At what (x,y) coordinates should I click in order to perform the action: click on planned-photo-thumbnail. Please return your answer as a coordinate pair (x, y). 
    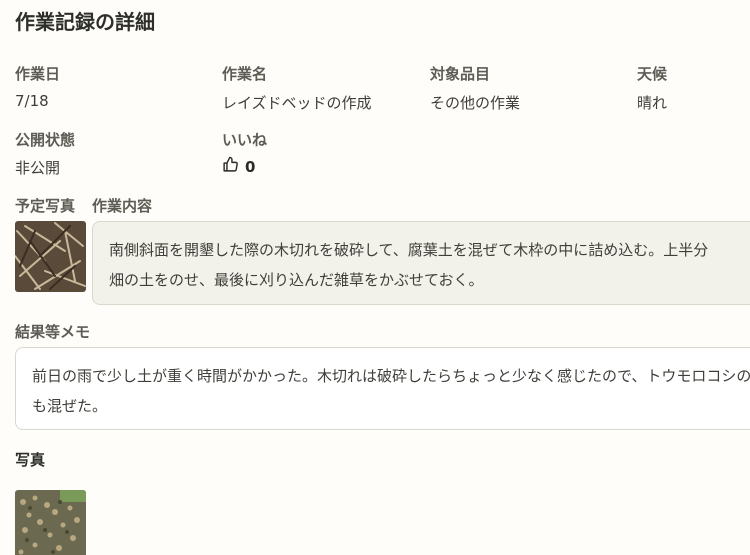
    Looking at the image, I should click on (50, 256).